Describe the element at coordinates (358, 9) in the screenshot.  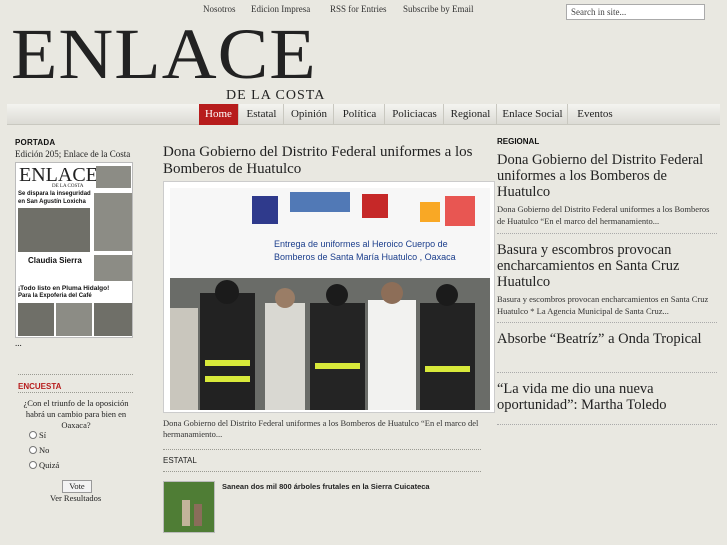
I see `nav-link-rss: RSS for Entries` at that location.